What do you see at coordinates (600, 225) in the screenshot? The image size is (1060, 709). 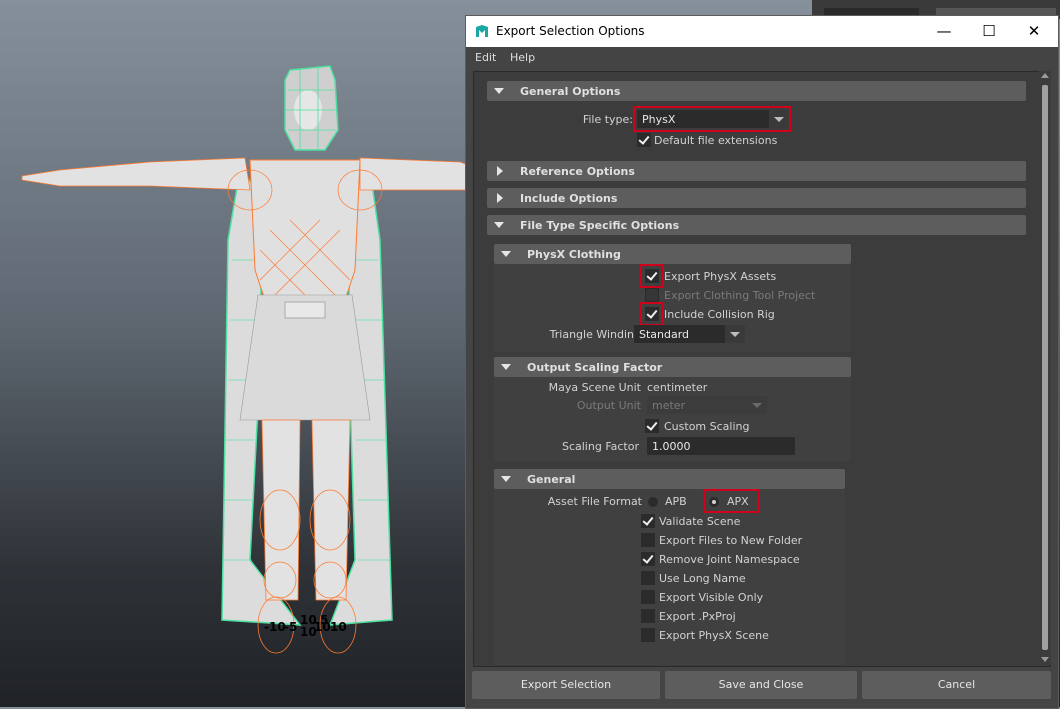 I see `section-label: File Type Specific Options` at bounding box center [600, 225].